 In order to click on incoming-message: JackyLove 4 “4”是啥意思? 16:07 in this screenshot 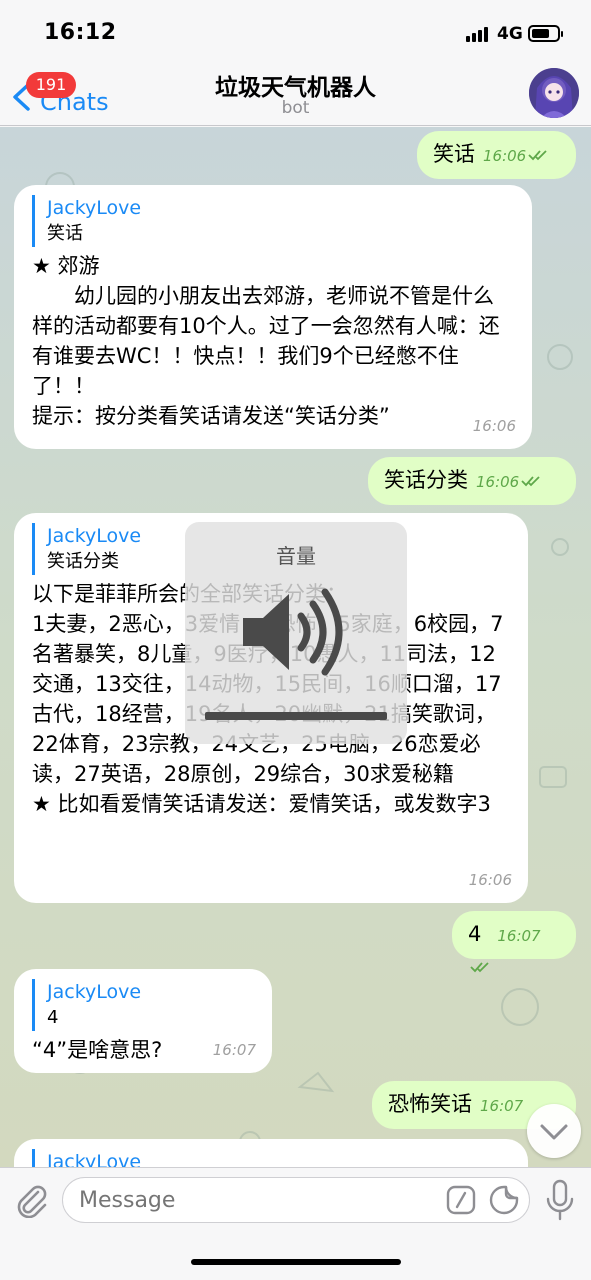, I will do `click(143, 1021)`.